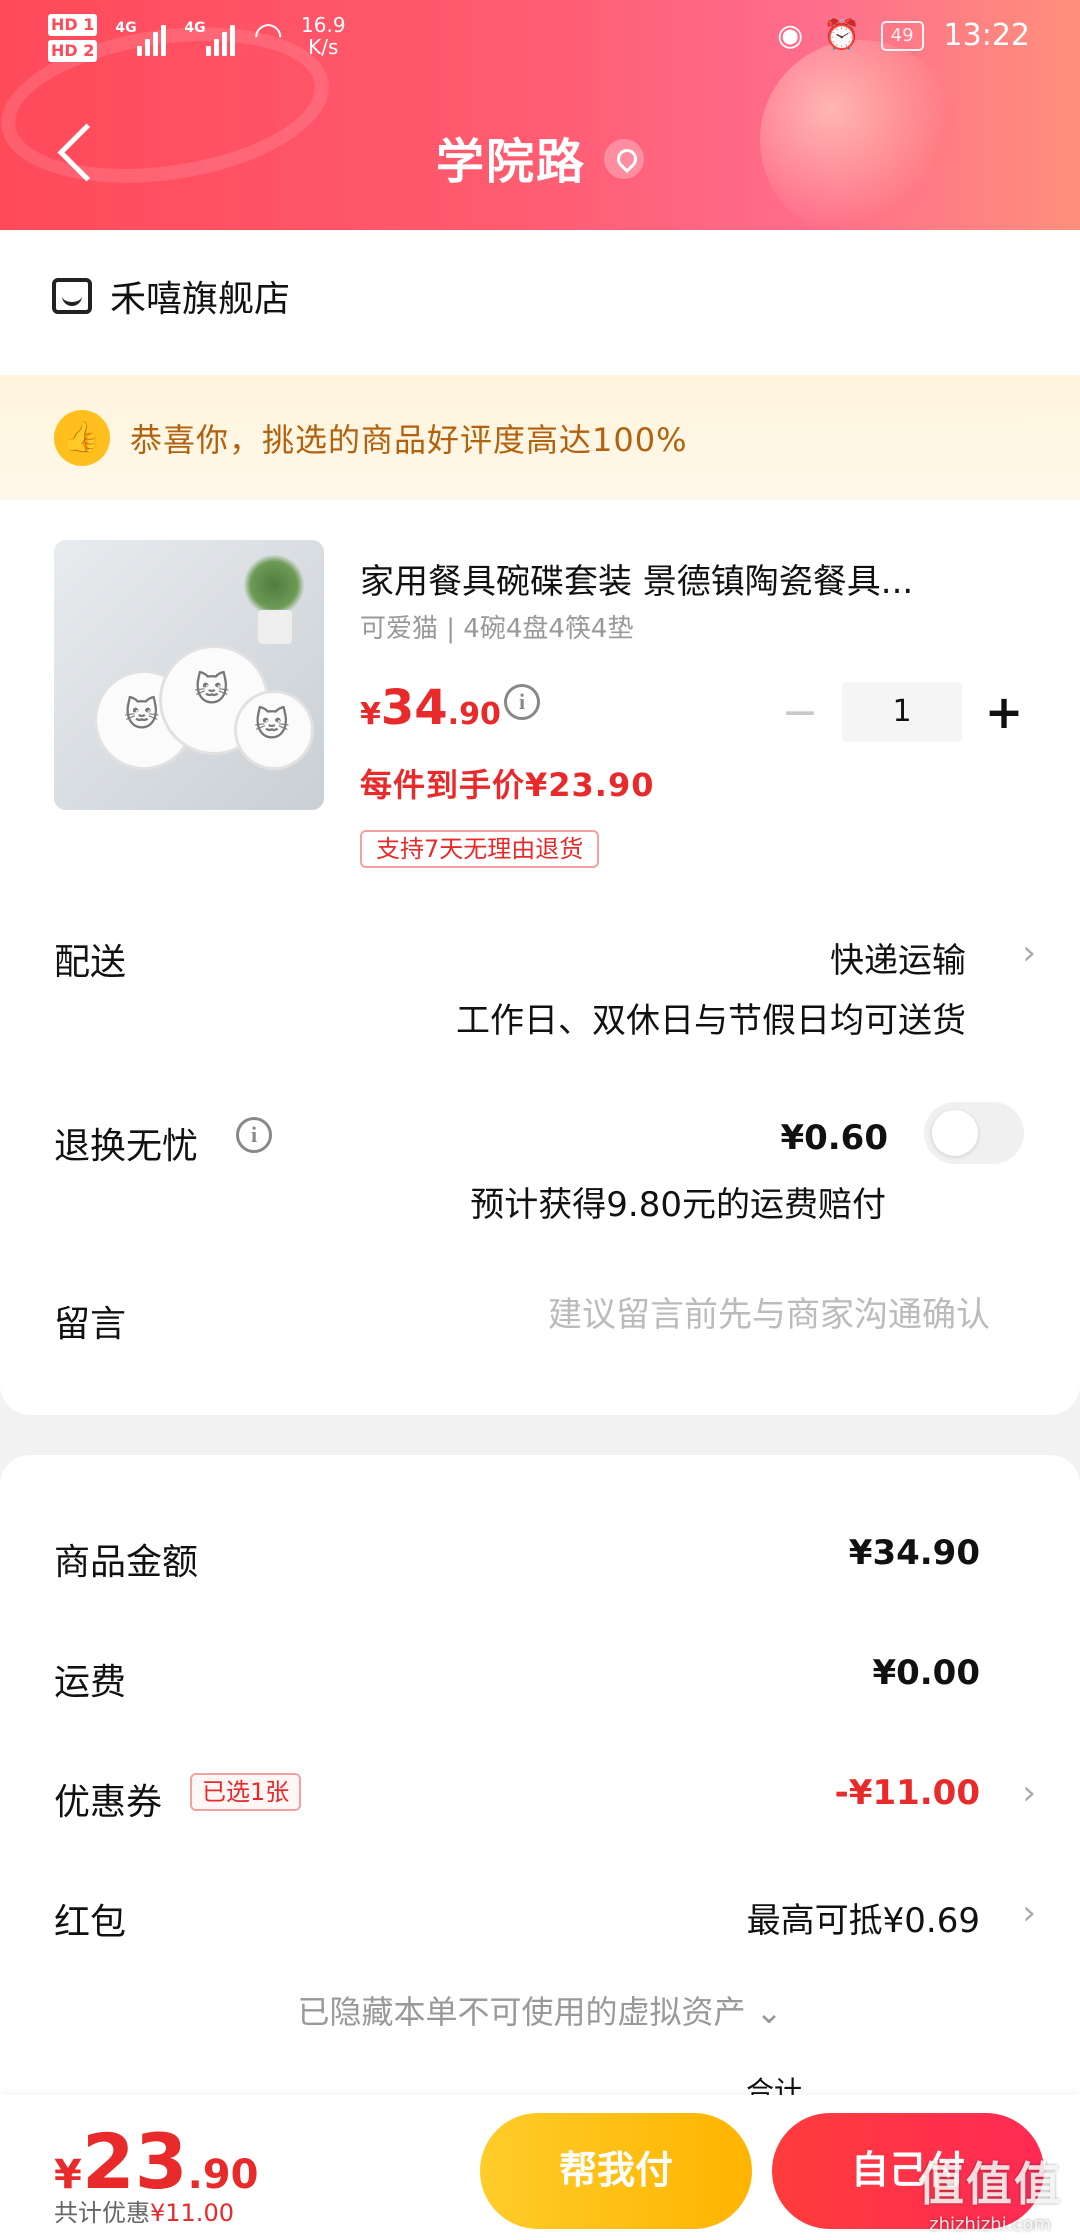  What do you see at coordinates (480, 849) in the screenshot?
I see `return-policy-tag: 支持7天无理由退货` at bounding box center [480, 849].